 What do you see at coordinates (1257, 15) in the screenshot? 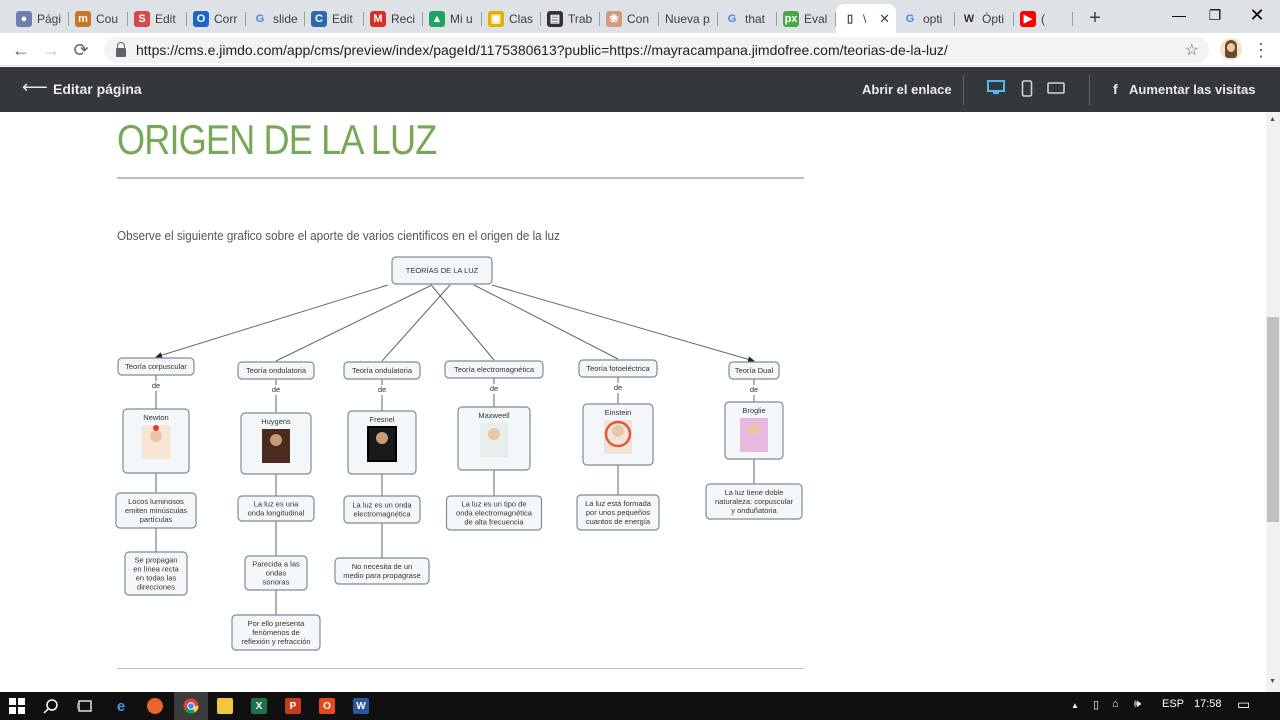
I see `close-window-button: ✕` at bounding box center [1257, 15].